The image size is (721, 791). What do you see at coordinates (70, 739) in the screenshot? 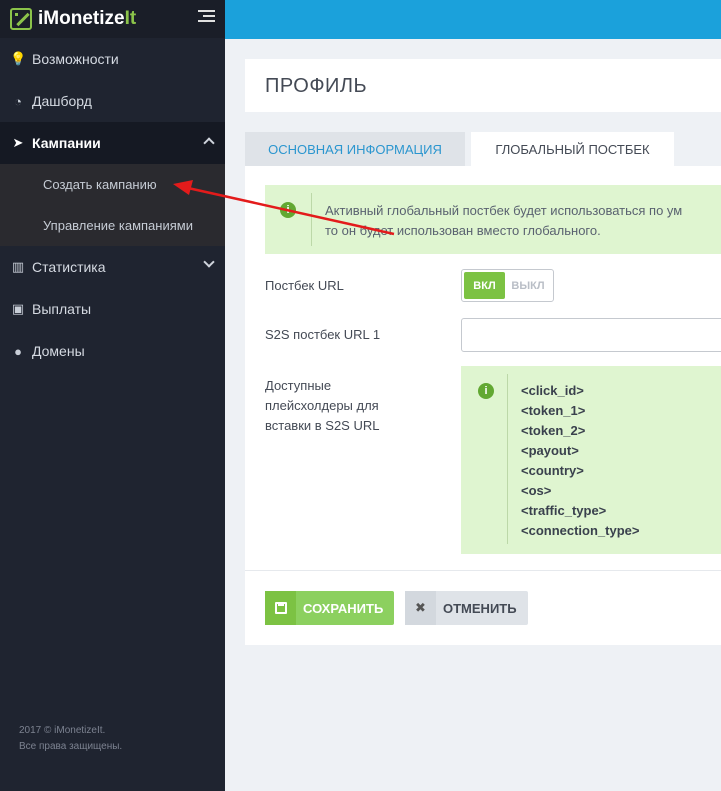
I see `sidebar-footer: 2017 © iMonetizeIt. Все права защищены.` at bounding box center [70, 739].